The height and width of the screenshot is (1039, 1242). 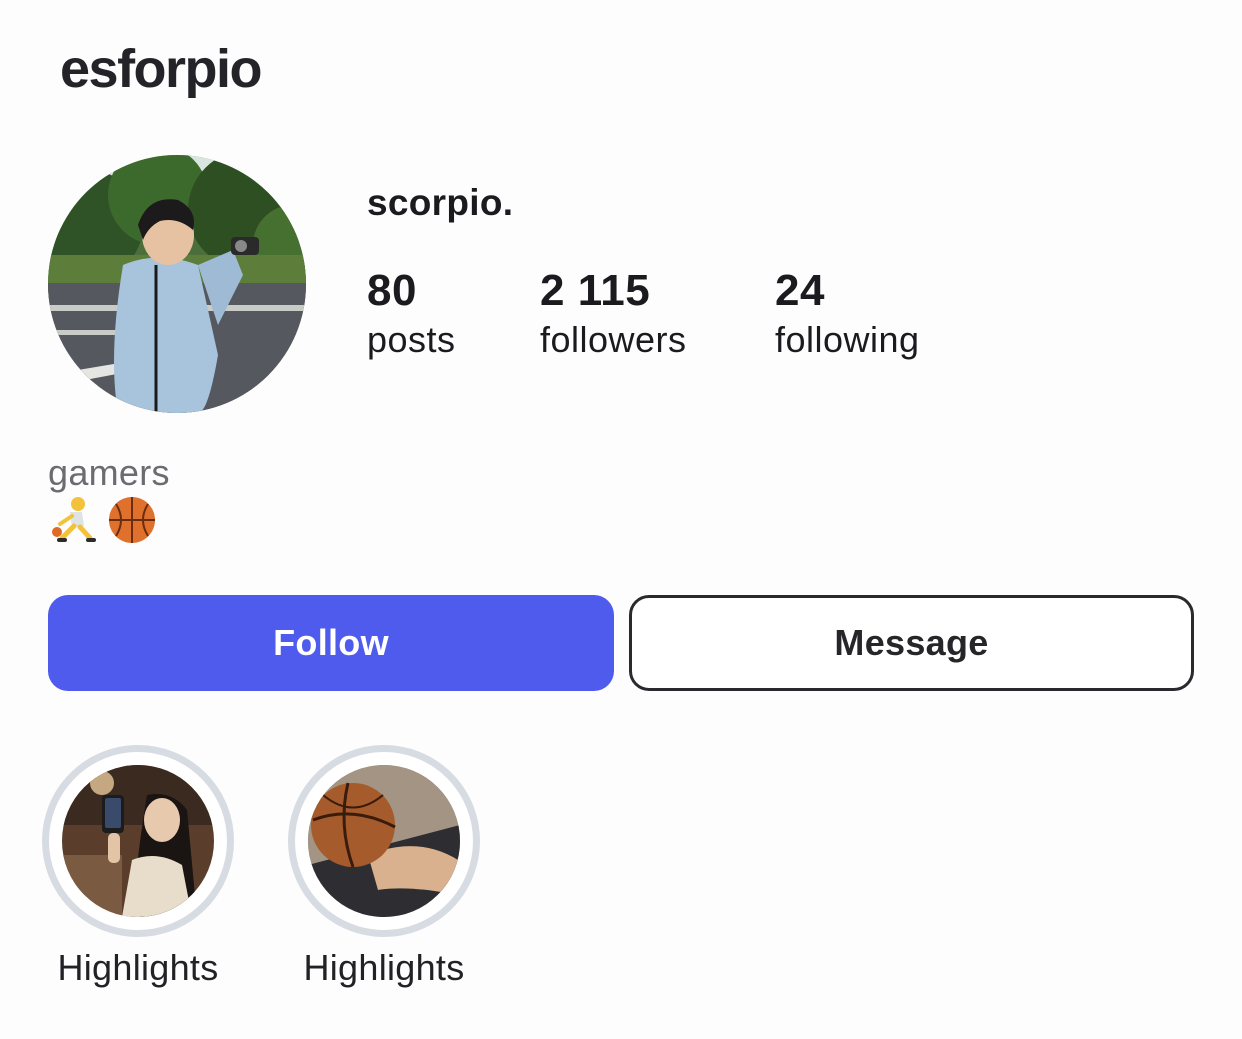 I want to click on avatar, so click(x=177, y=284).